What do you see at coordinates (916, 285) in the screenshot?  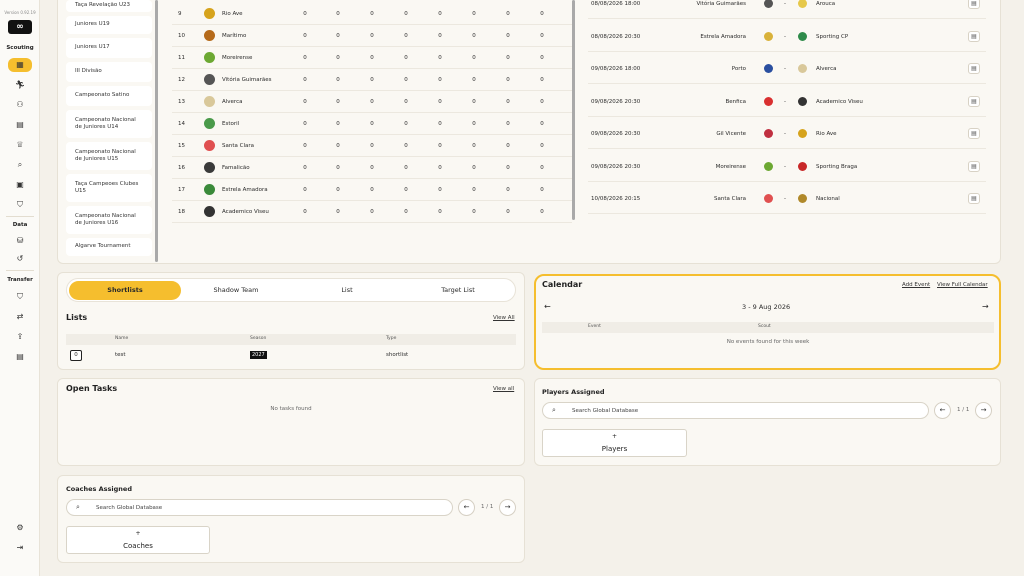 I see `add-event-link: Add Event` at bounding box center [916, 285].